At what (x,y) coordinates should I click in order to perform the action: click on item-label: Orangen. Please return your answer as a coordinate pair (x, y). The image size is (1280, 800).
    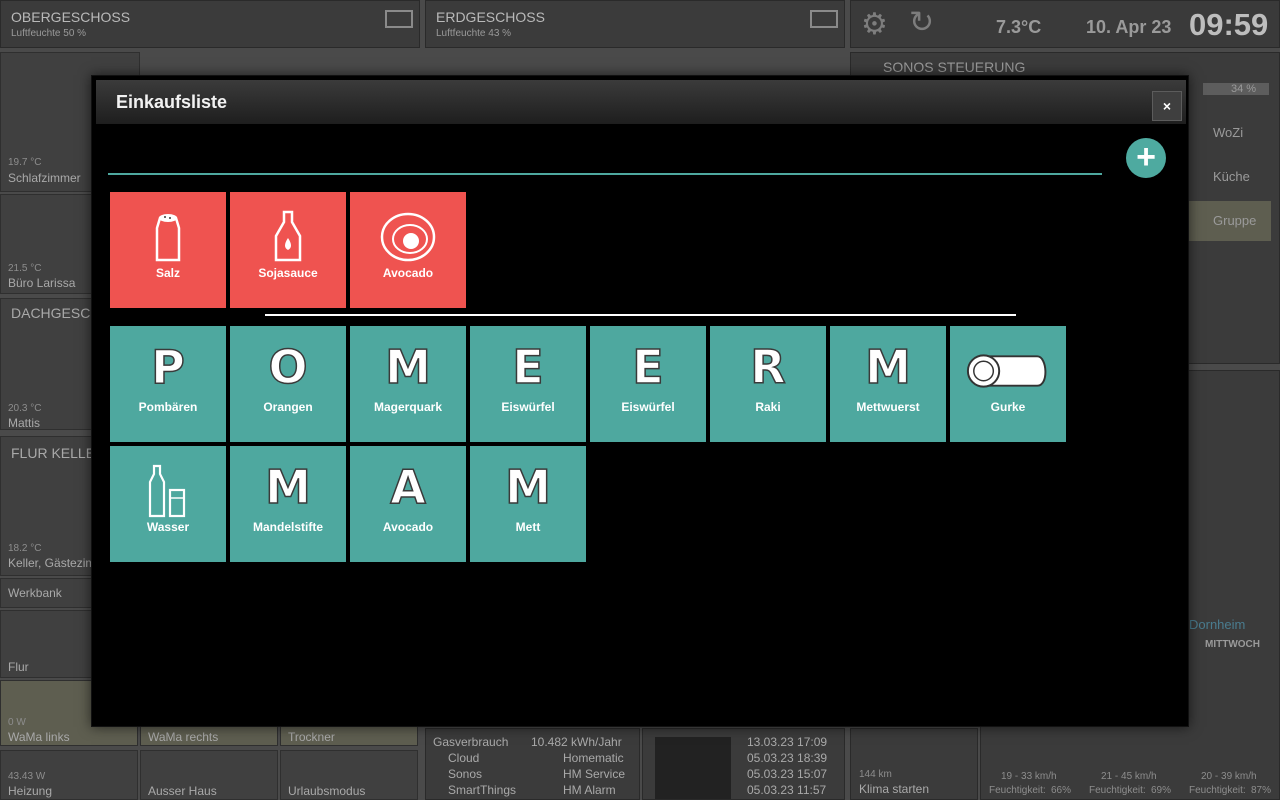
    Looking at the image, I should click on (288, 407).